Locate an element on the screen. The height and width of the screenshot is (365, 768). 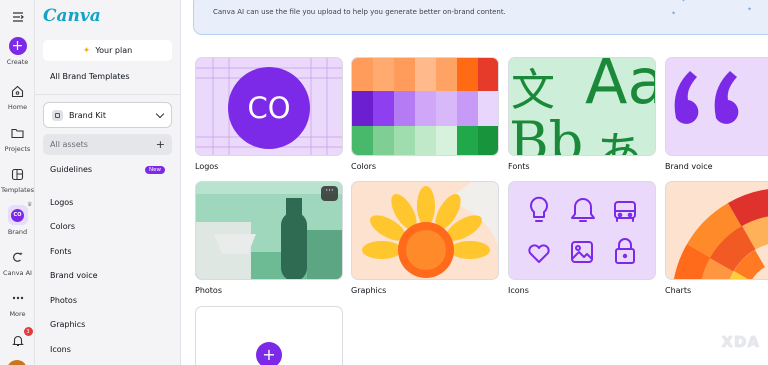
font-glyph-hiragana: あ is located at coordinates (619, 141).